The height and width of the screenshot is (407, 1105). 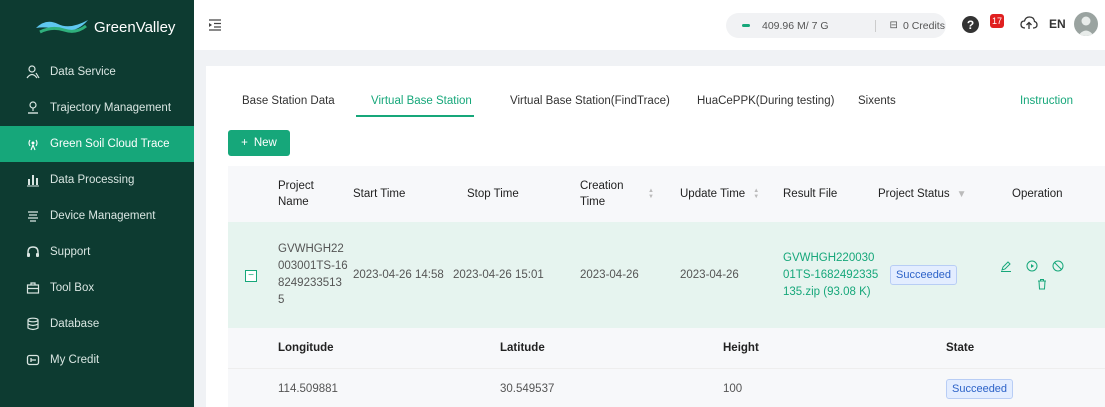 I want to click on column-longitude: Longitude, so click(x=306, y=348).